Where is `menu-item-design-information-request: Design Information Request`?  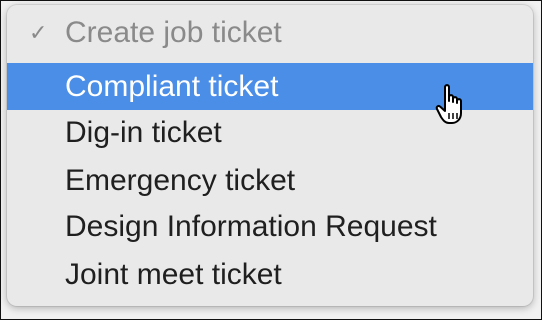 menu-item-design-information-request: Design Information Request is located at coordinates (270, 226).